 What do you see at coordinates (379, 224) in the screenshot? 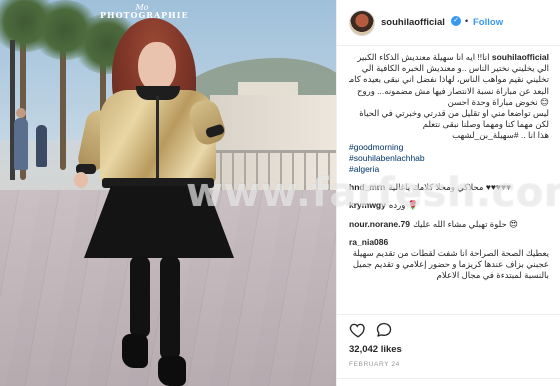
I see `comment-username: nour.norane.79` at bounding box center [379, 224].